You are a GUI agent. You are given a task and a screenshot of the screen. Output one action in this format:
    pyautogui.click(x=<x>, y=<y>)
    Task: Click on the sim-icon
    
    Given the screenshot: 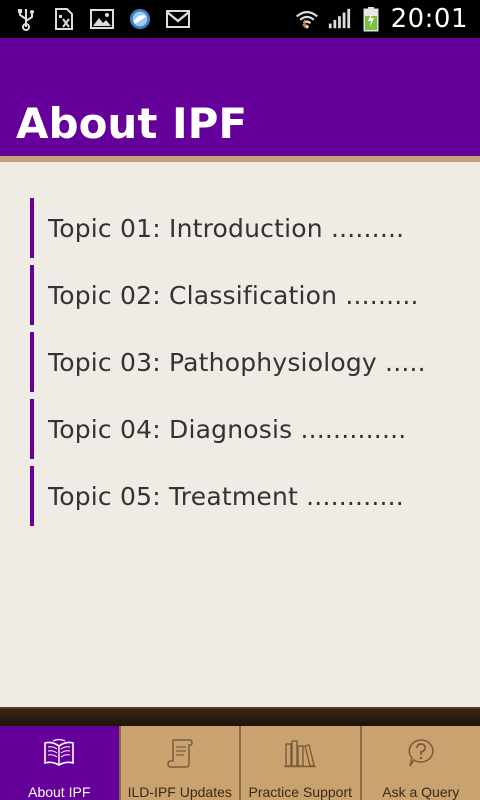 What is the action you would take?
    pyautogui.click(x=64, y=19)
    